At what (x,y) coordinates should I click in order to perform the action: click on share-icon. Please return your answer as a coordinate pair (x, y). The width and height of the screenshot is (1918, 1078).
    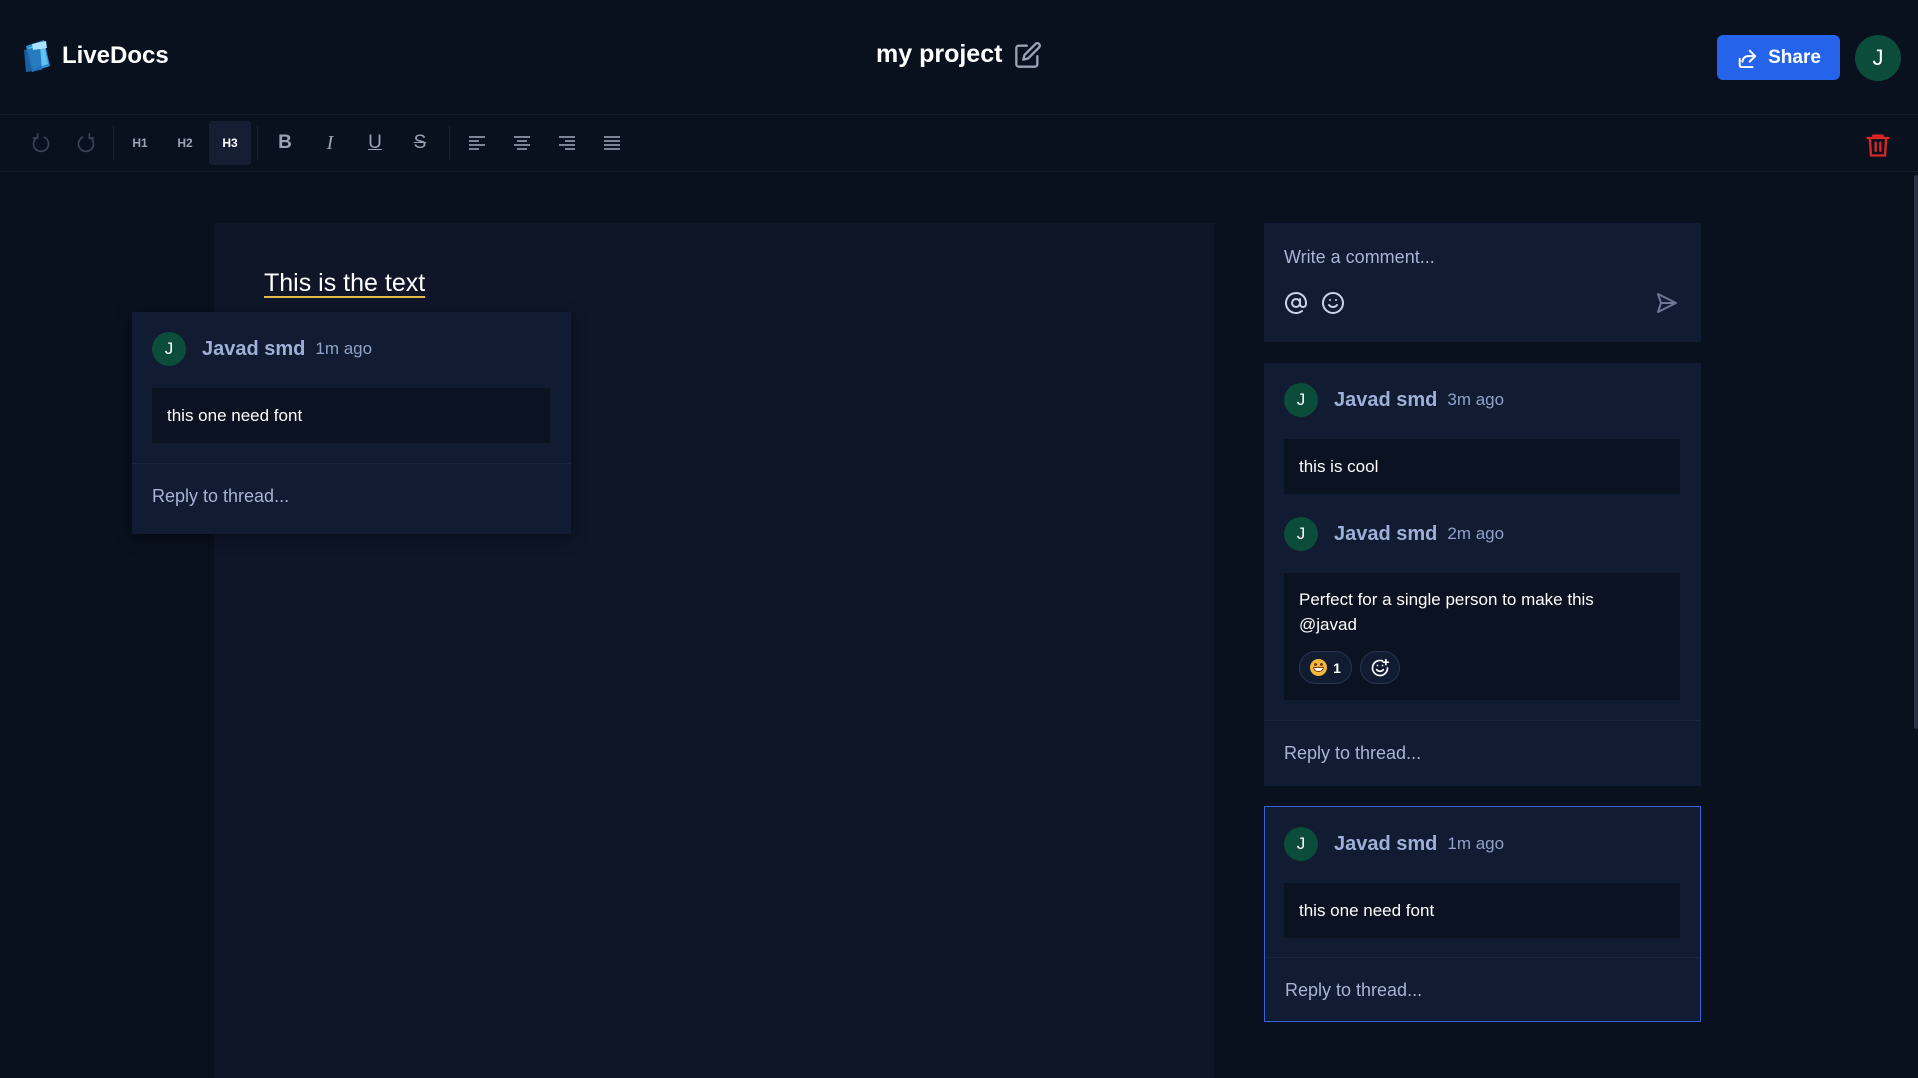
    Looking at the image, I should click on (1747, 58).